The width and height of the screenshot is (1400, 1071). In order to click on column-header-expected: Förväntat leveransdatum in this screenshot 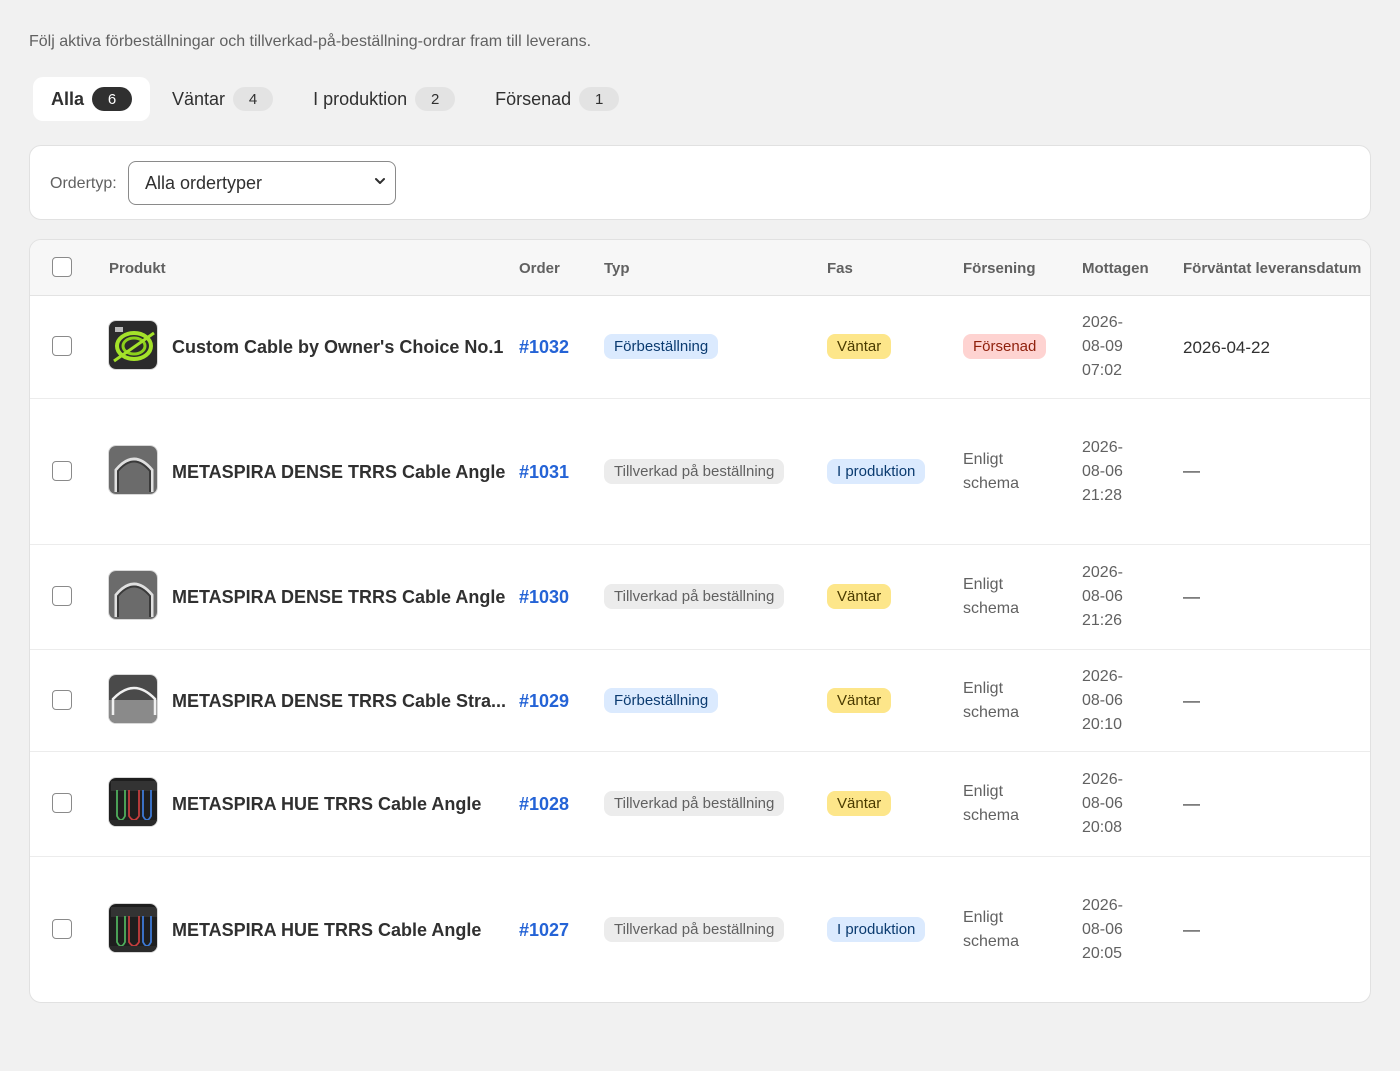, I will do `click(1272, 268)`.